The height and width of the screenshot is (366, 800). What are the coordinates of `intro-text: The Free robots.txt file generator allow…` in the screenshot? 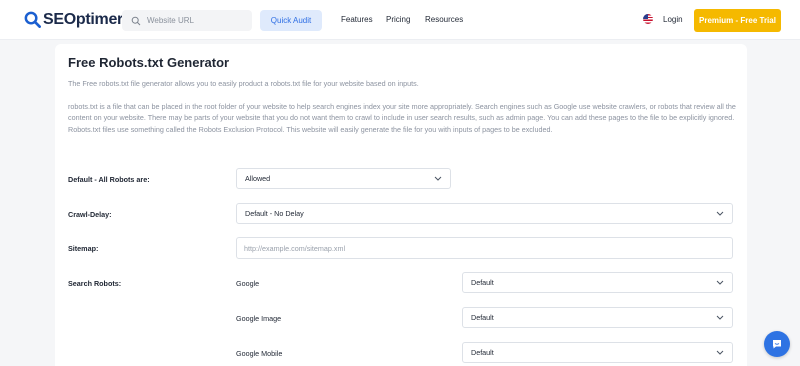 It's located at (243, 83).